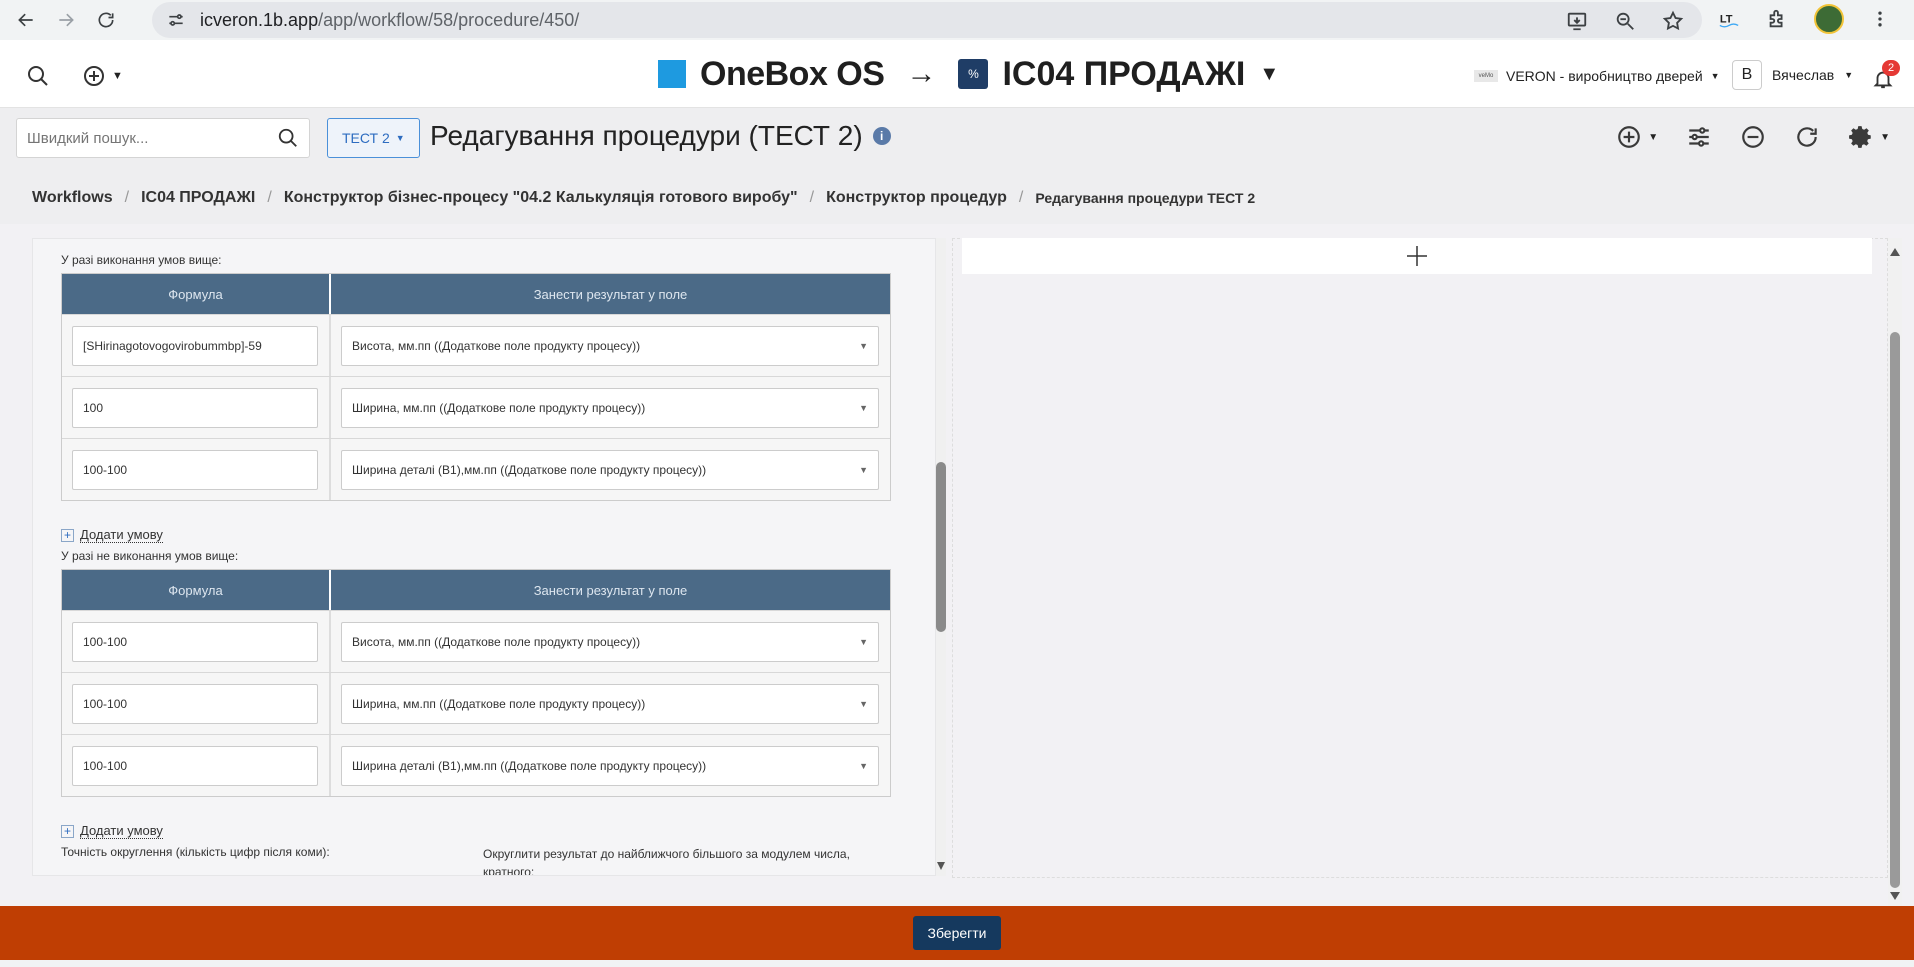 Image resolution: width=1914 pixels, height=967 pixels. I want to click on user-menu: В Вячеслав ▼, so click(1792, 75).